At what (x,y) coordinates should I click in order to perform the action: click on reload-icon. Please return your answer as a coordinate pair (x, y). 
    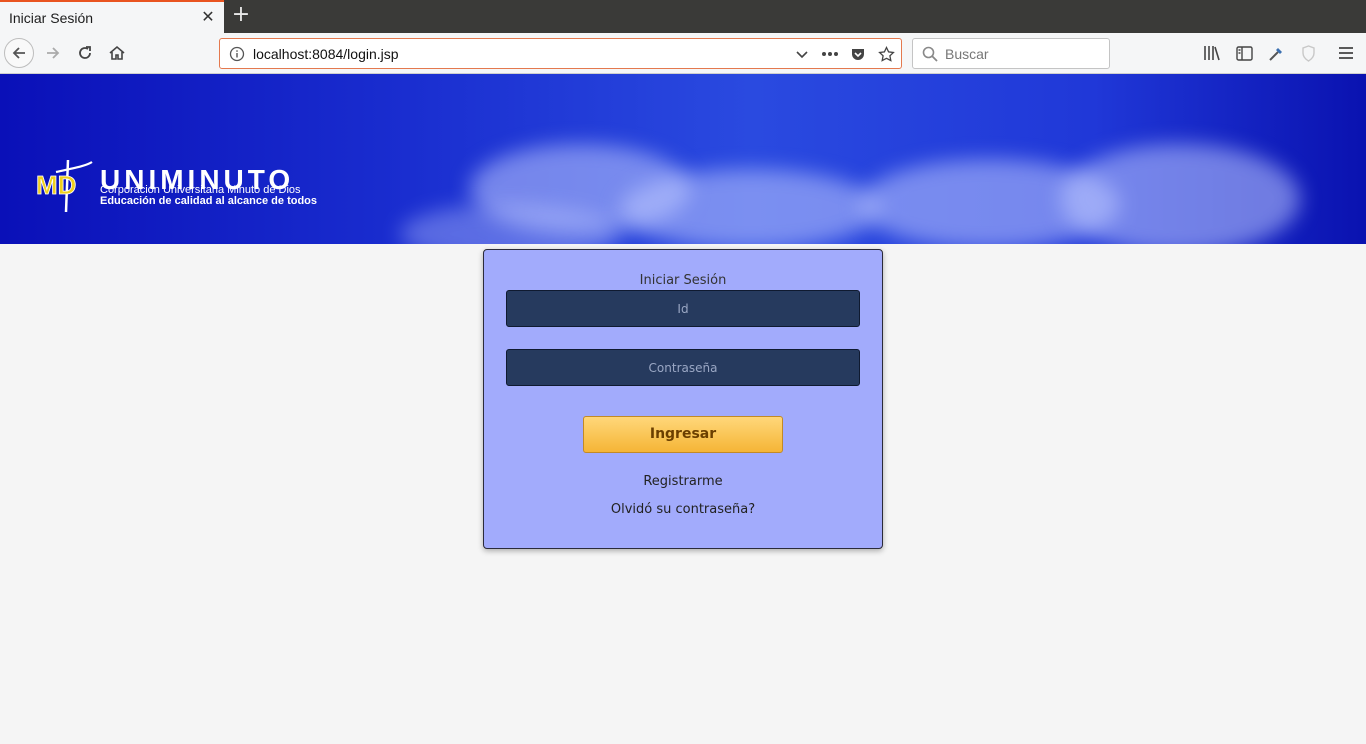
    Looking at the image, I should click on (85, 52).